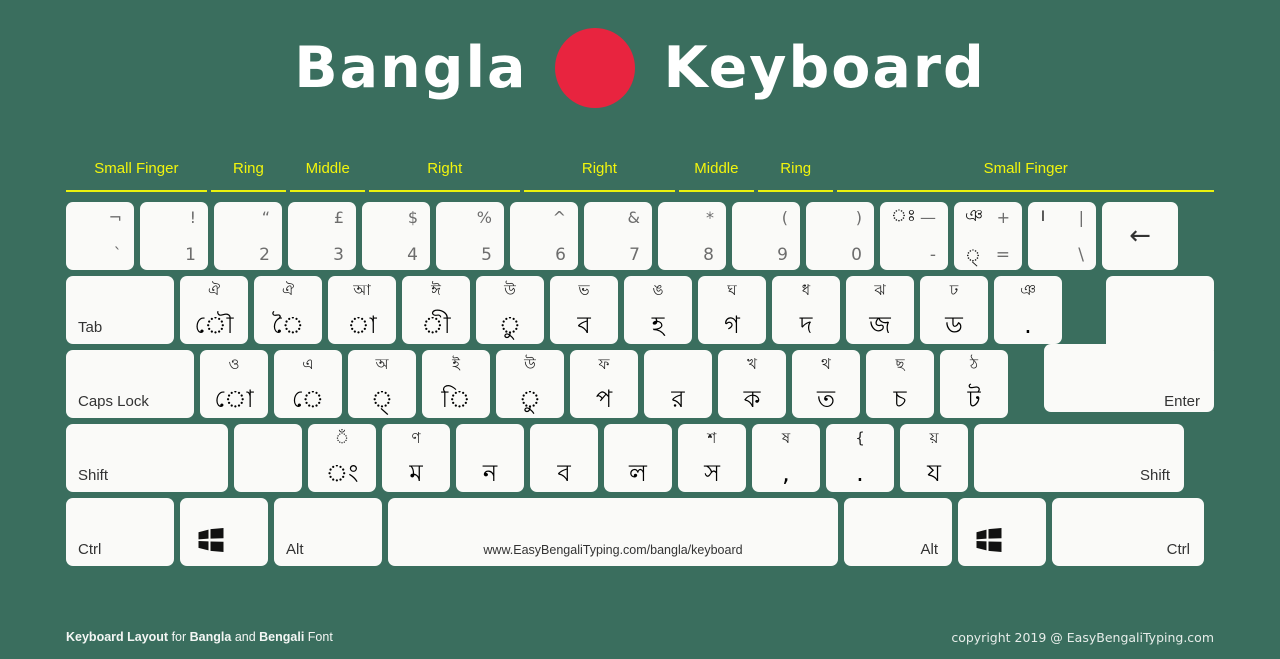 This screenshot has height=659, width=1280. Describe the element at coordinates (234, 384) in the screenshot. I see `key-a: ওো` at that location.